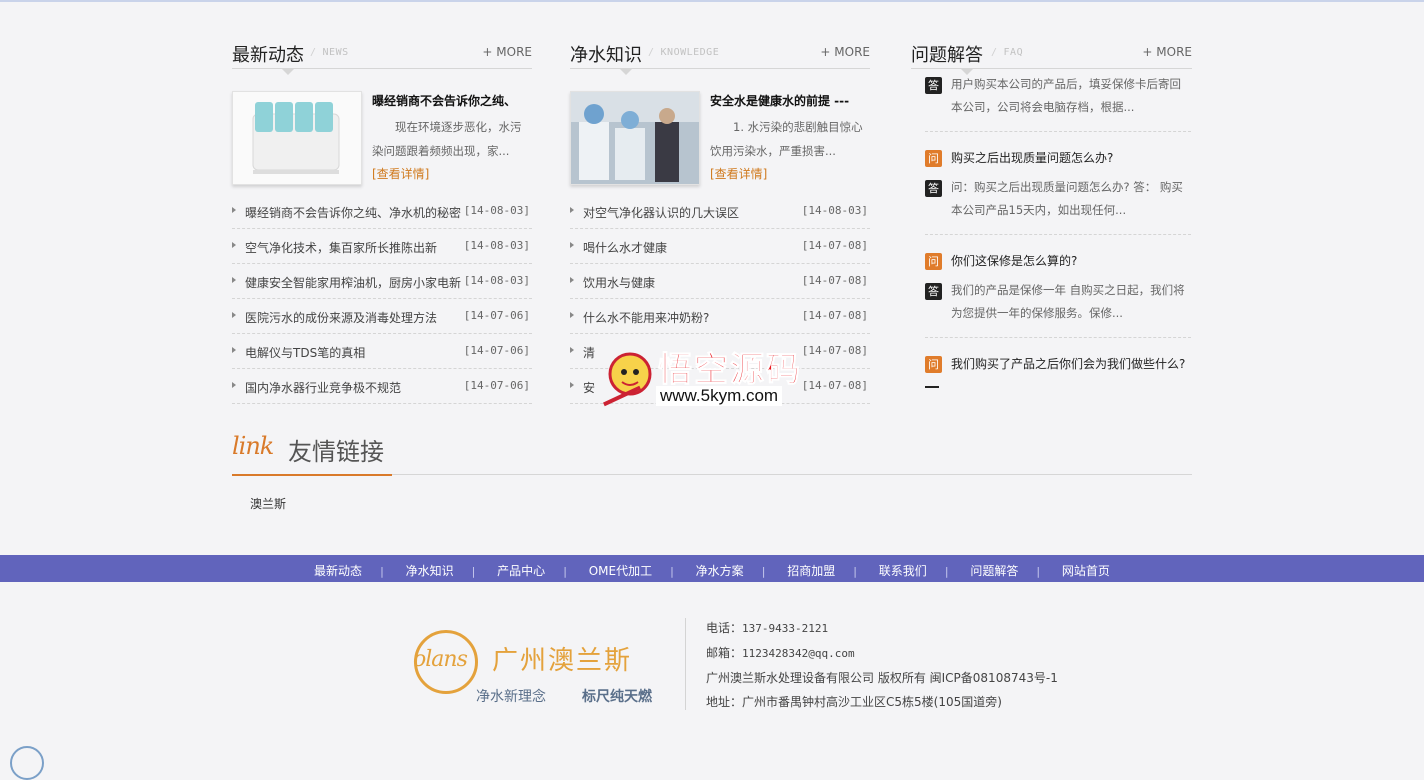 This screenshot has height=780, width=1424. What do you see at coordinates (932, 387) in the screenshot?
I see `answer-badge-icon` at bounding box center [932, 387].